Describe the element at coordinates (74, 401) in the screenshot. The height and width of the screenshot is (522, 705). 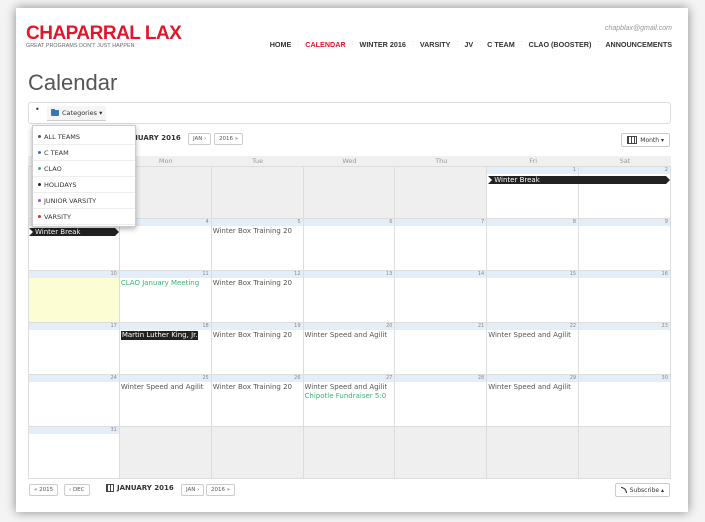
I see `calendar-day: 24` at that location.